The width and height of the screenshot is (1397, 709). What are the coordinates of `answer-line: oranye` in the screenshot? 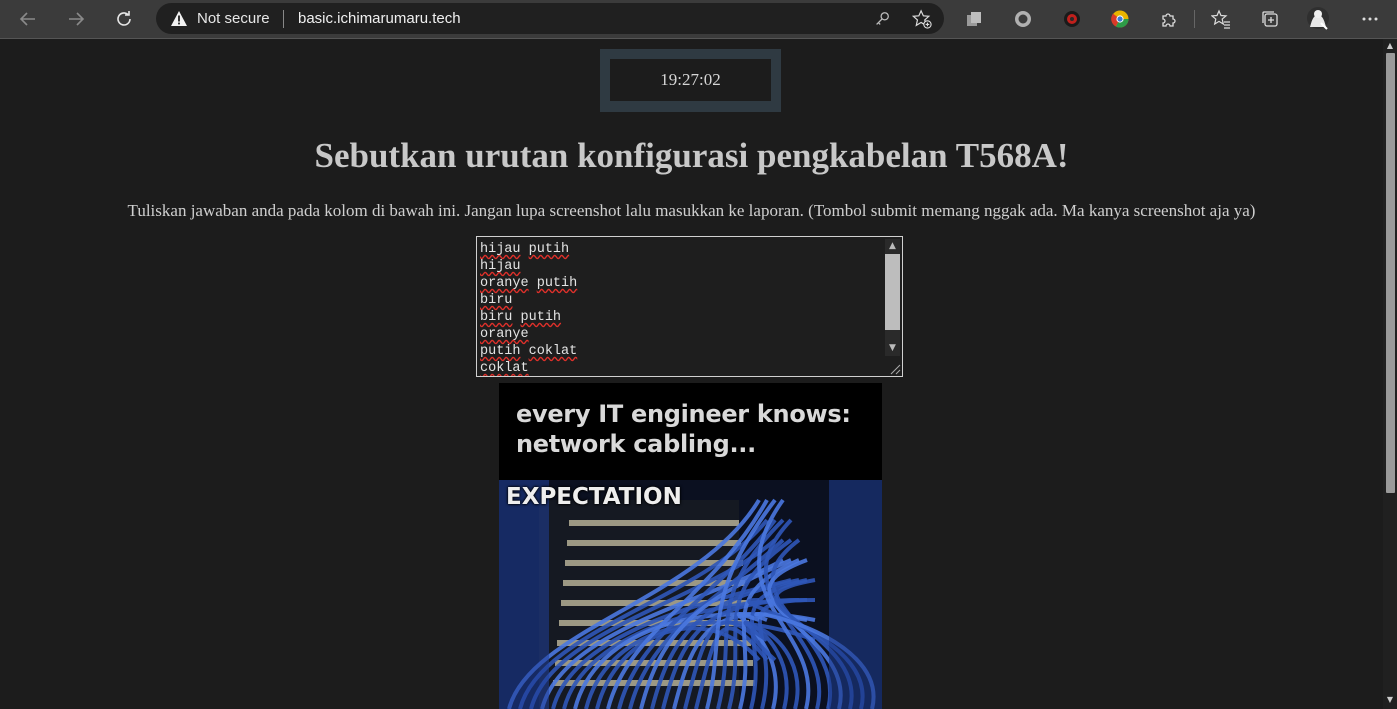 It's located at (528, 334).